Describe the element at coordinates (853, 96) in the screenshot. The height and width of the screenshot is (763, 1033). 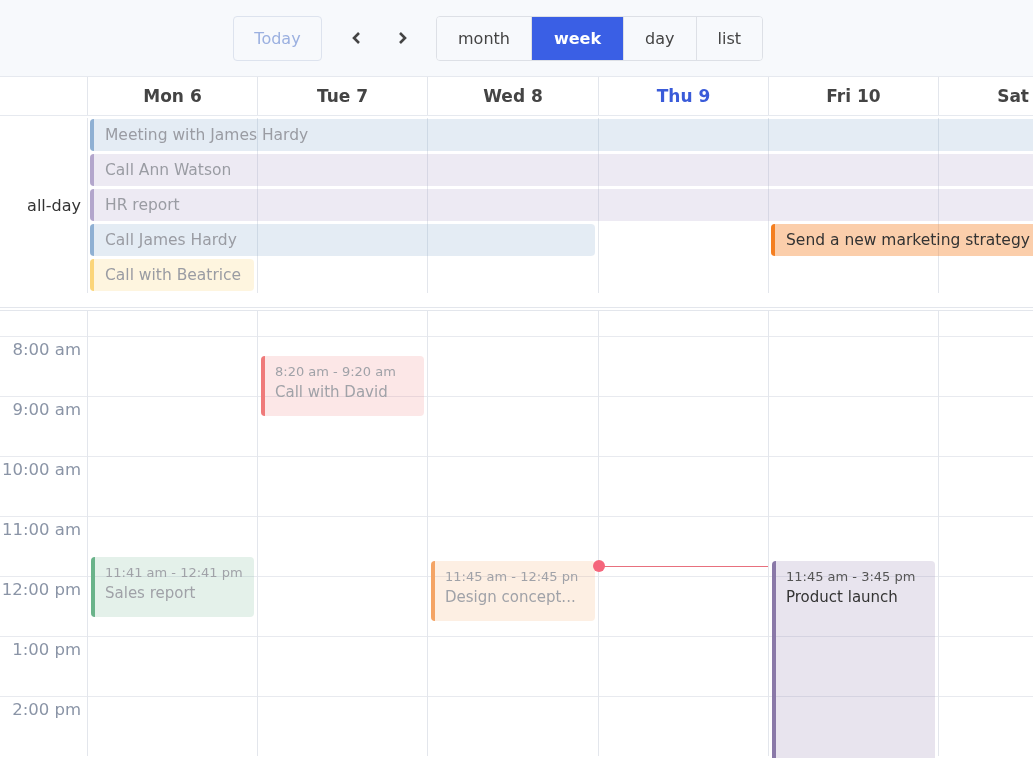
I see `day-heading: Fri 10` at that location.